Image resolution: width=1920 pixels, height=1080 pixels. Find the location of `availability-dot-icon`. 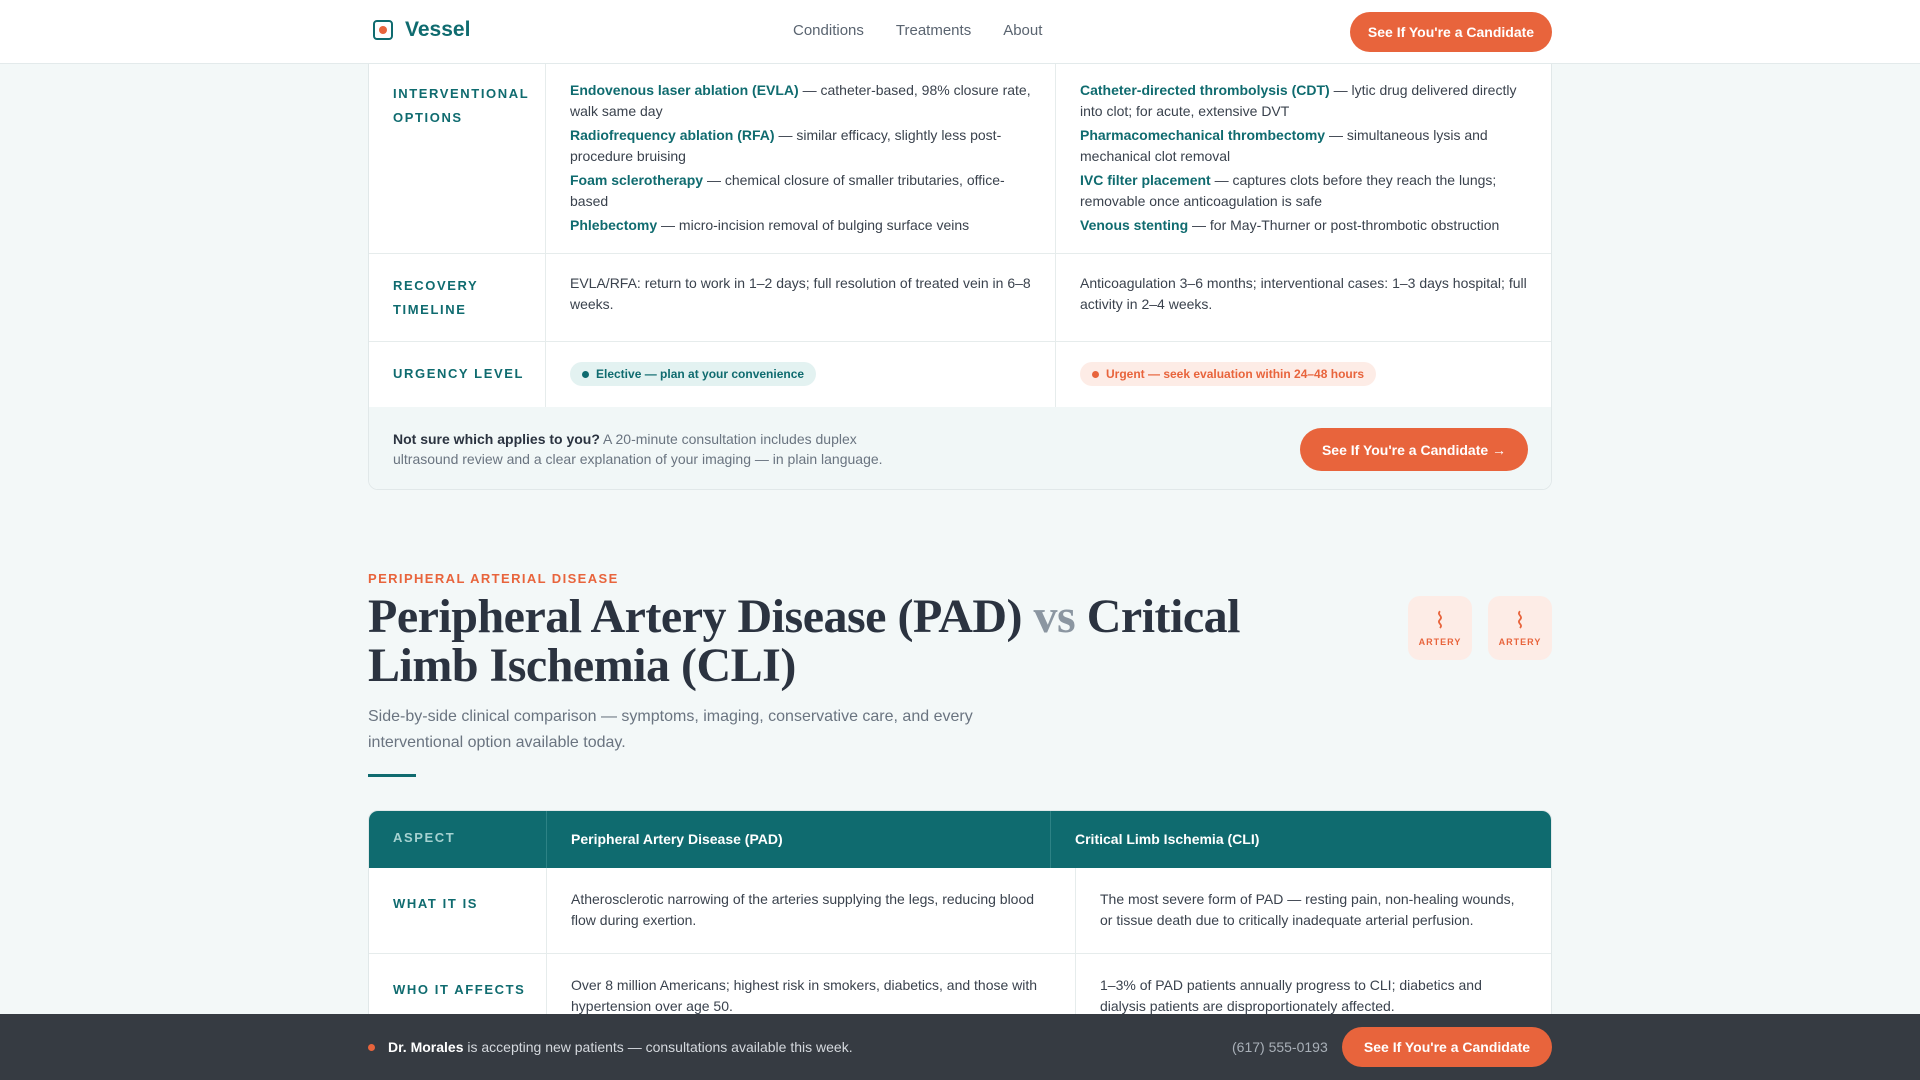

availability-dot-icon is located at coordinates (371, 1047).